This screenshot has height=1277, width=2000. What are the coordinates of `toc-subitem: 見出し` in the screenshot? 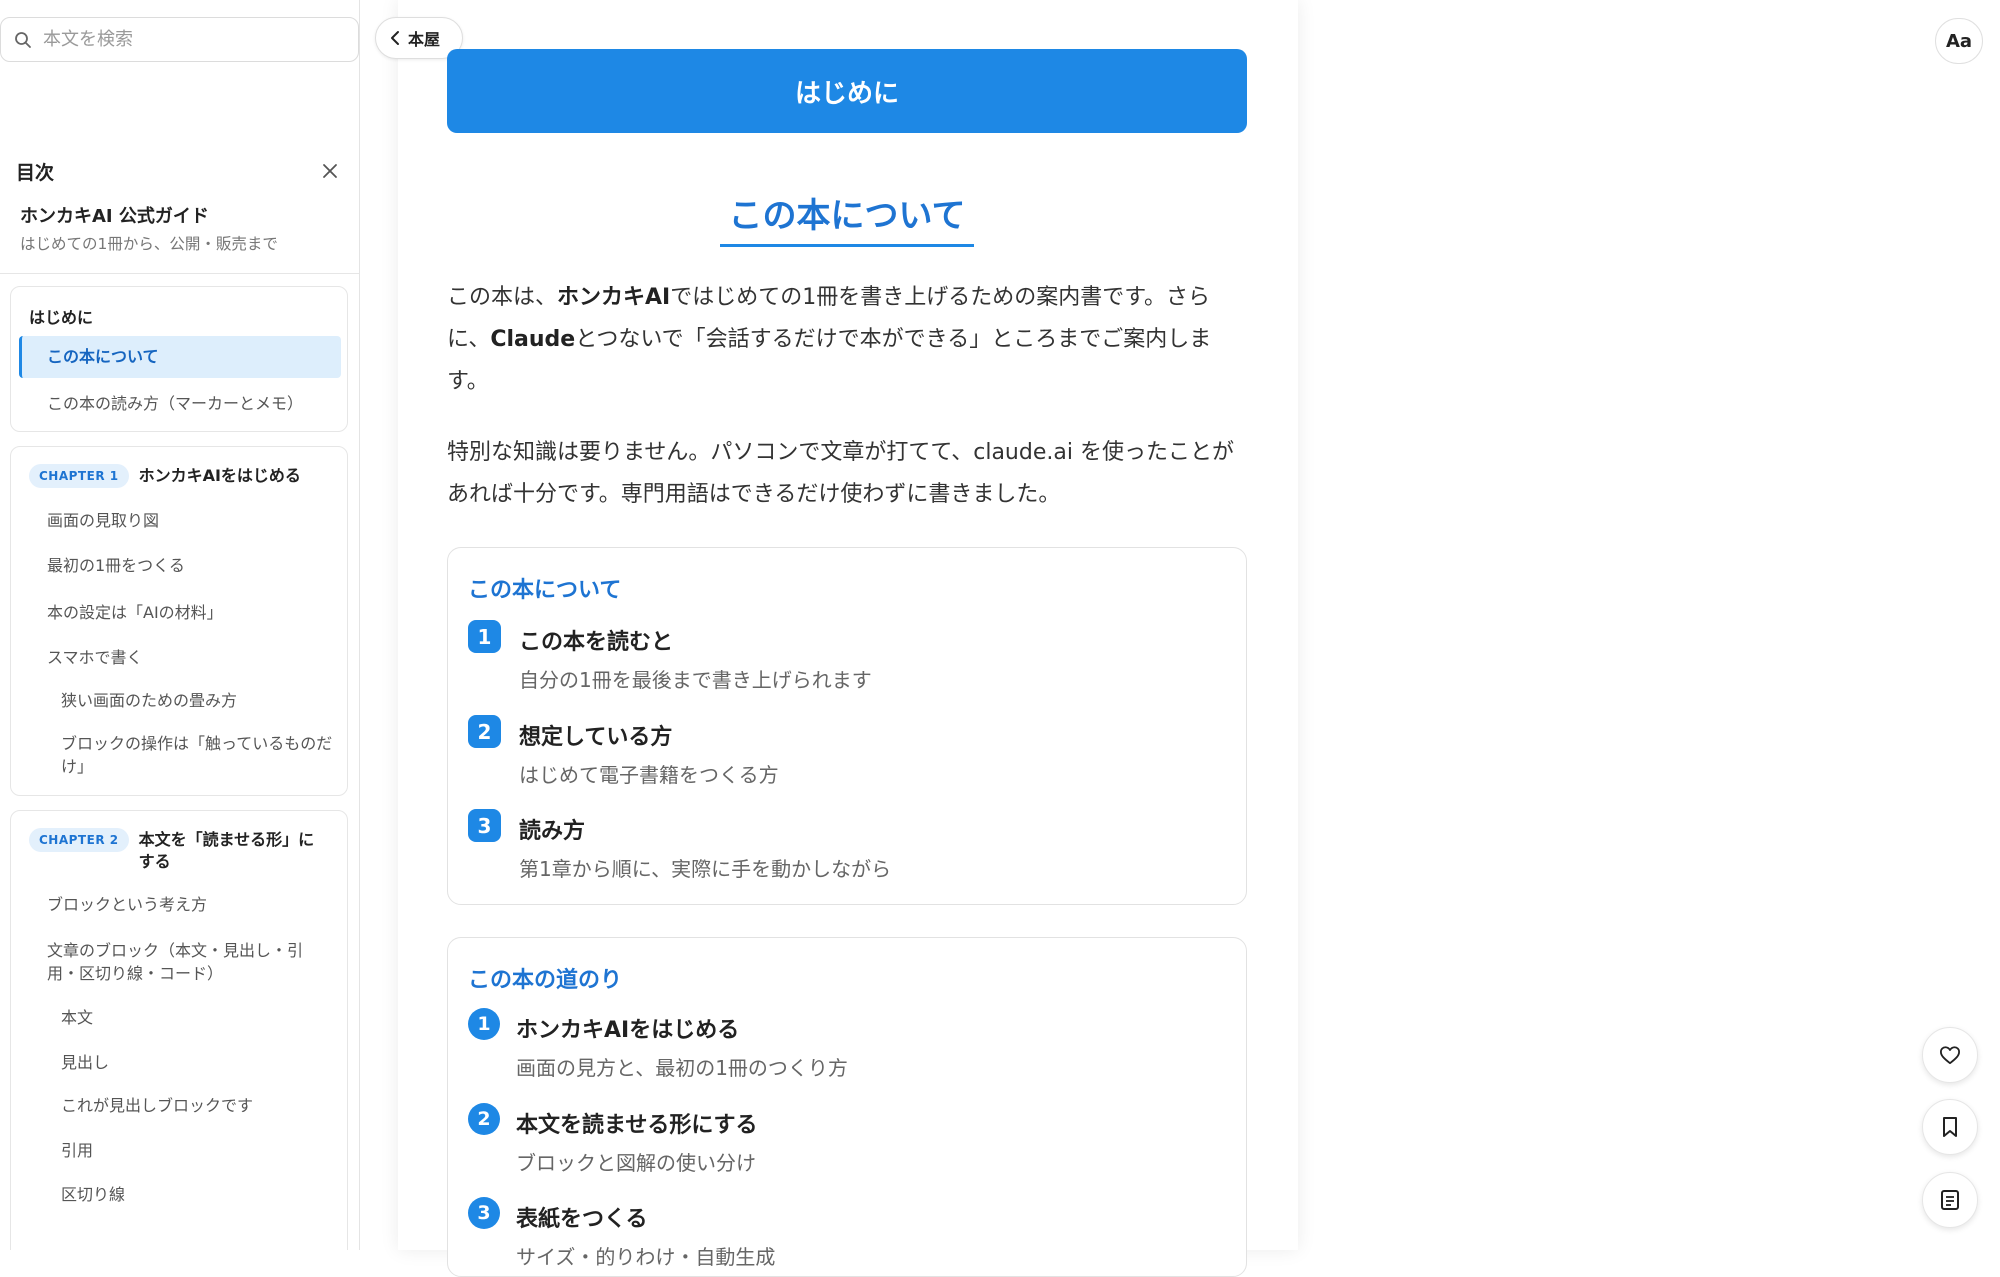 It's located at (85, 1062).